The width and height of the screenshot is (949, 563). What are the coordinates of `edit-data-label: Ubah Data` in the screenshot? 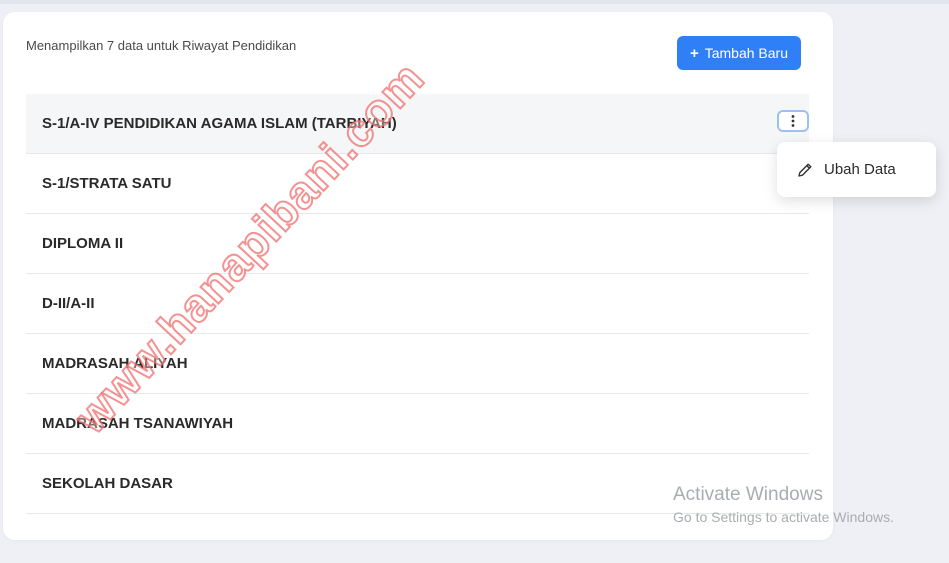 It's located at (860, 169).